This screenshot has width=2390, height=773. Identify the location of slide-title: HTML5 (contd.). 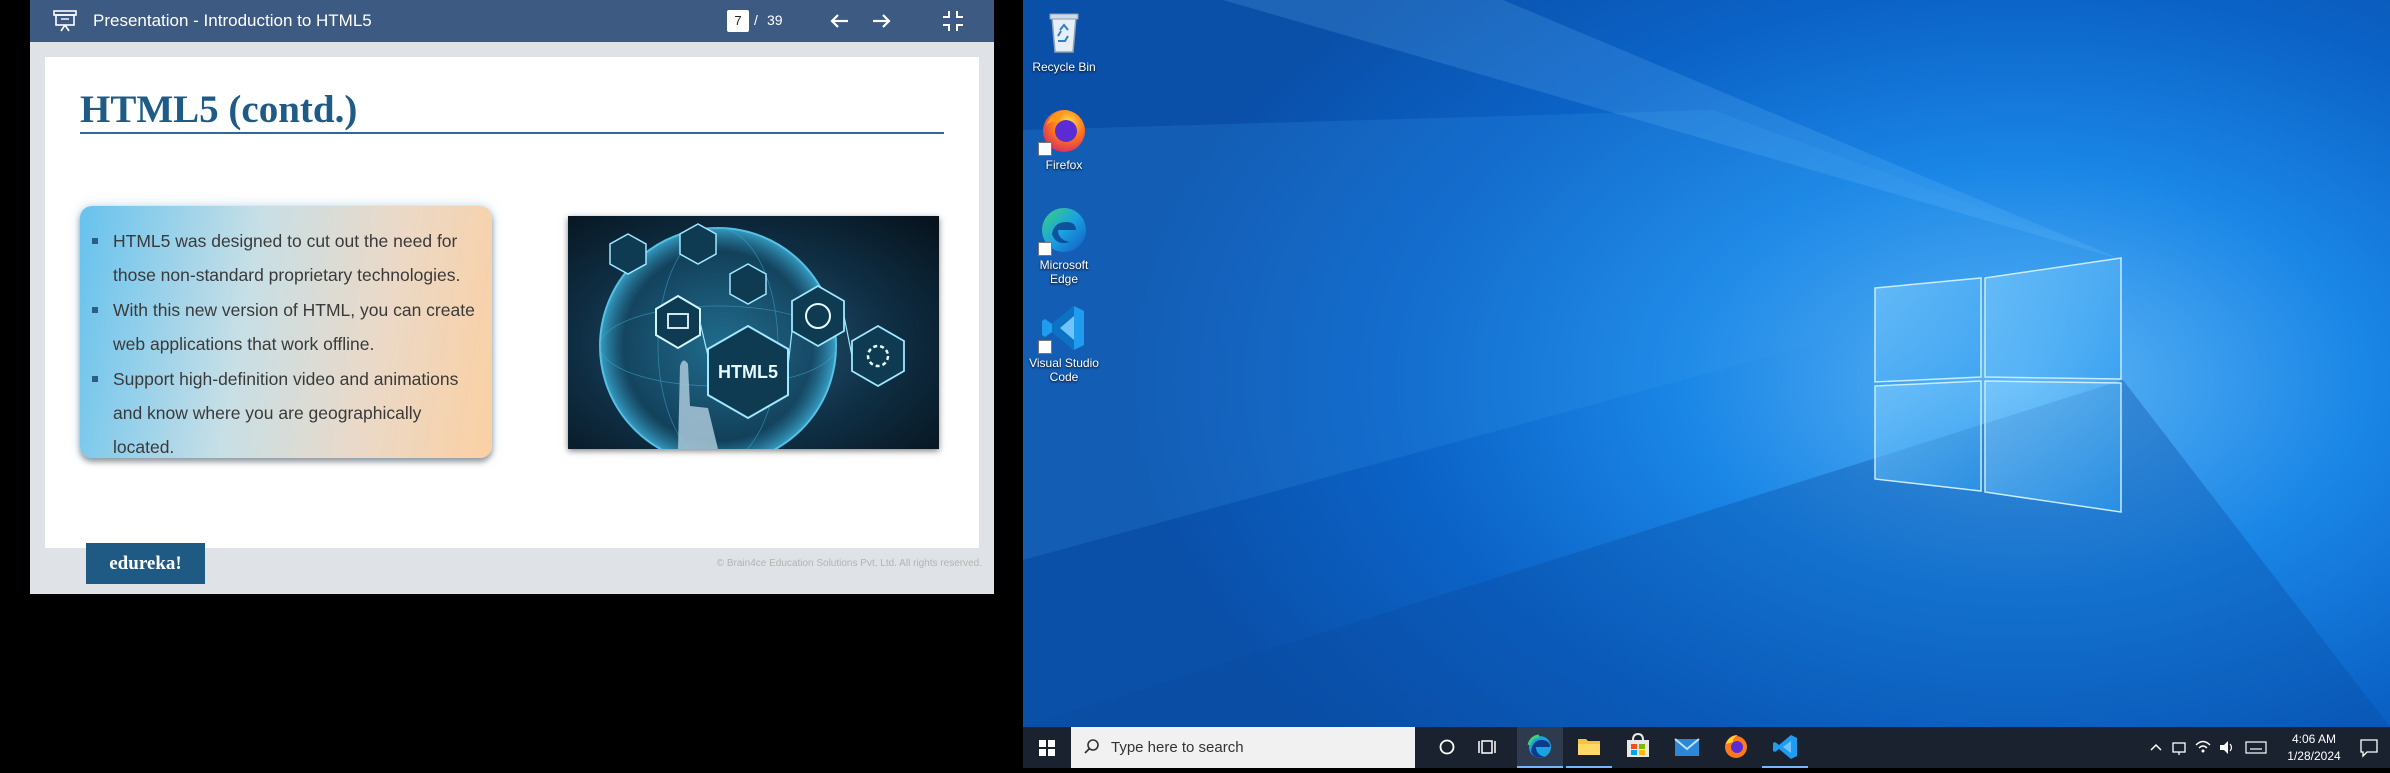
(219, 109).